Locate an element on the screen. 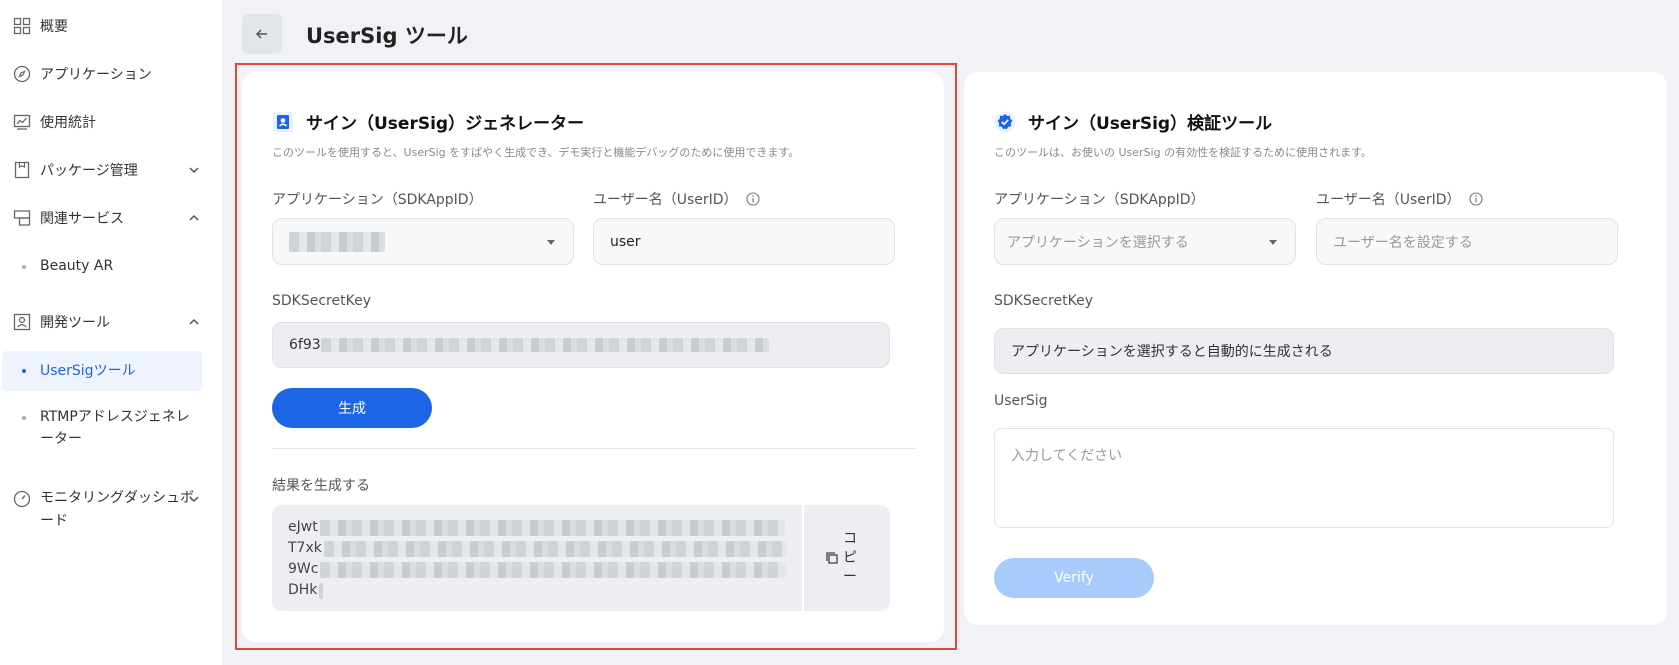 This screenshot has width=1679, height=665. verified-badge-icon is located at coordinates (1005, 122).